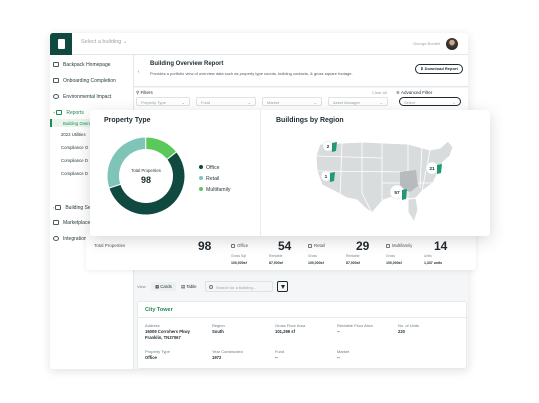  I want to click on legend-item-retail: Retail, so click(209, 179).